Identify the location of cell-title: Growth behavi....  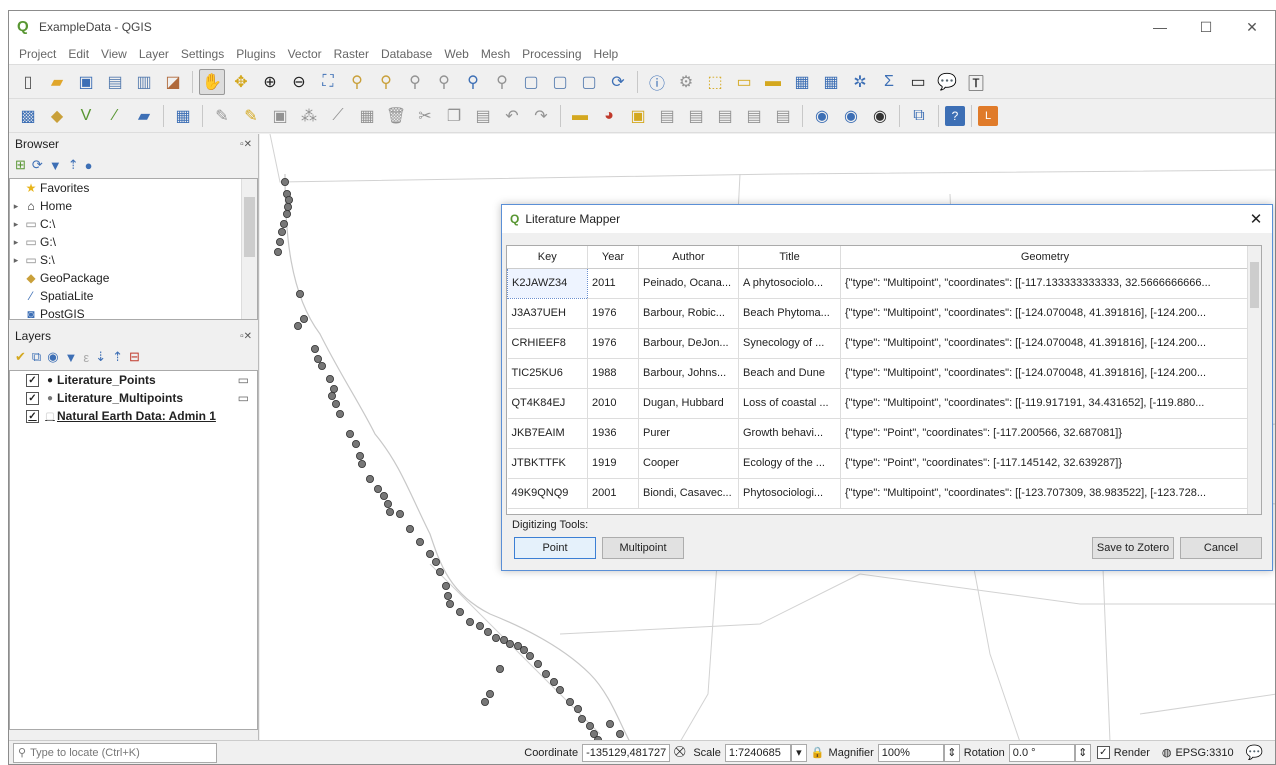
(789, 433).